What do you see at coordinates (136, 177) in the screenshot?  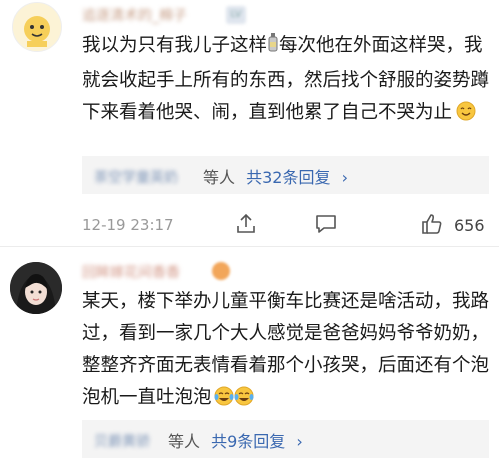 I see `reply-usernames: 茶空学童英奶` at bounding box center [136, 177].